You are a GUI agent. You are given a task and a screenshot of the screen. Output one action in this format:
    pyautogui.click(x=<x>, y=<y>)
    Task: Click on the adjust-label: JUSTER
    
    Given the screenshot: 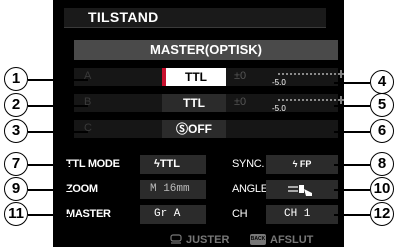 What is the action you would take?
    pyautogui.click(x=208, y=240)
    